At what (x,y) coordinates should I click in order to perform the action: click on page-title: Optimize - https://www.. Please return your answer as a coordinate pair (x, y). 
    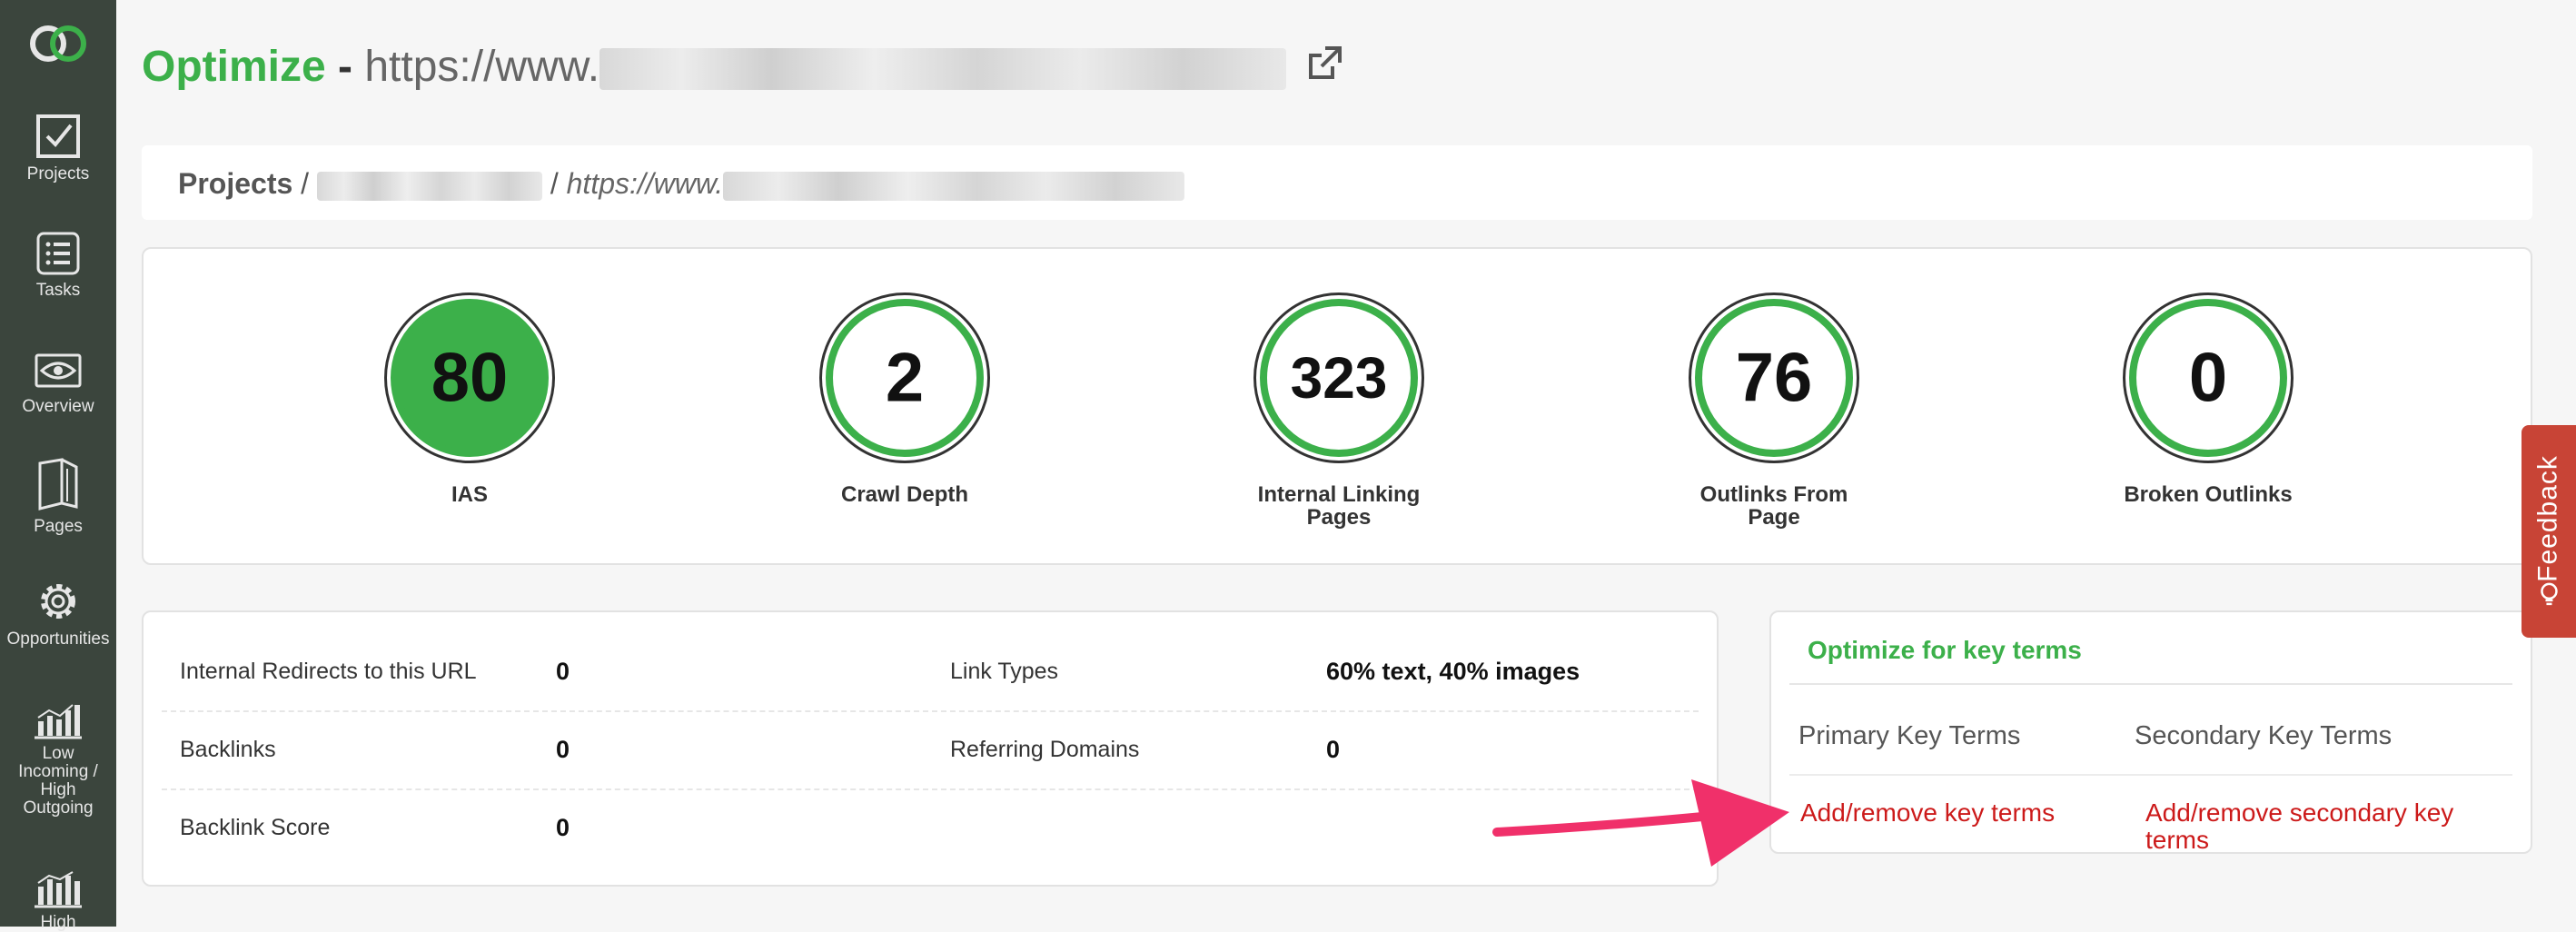
    Looking at the image, I should click on (742, 68).